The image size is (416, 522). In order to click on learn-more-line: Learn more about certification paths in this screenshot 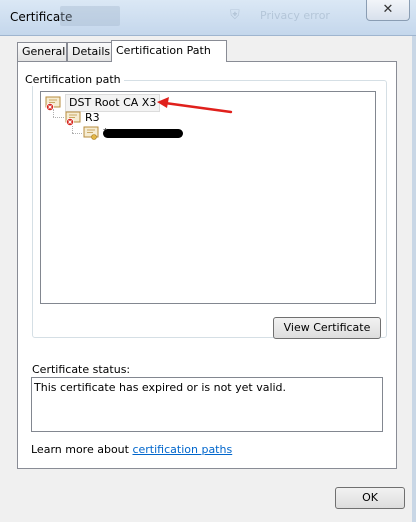, I will do `click(131, 449)`.